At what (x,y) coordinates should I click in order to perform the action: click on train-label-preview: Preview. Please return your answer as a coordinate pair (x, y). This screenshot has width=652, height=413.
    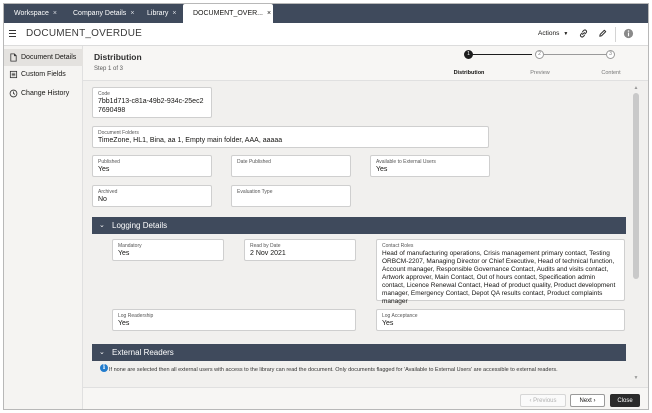
    Looking at the image, I should click on (540, 73).